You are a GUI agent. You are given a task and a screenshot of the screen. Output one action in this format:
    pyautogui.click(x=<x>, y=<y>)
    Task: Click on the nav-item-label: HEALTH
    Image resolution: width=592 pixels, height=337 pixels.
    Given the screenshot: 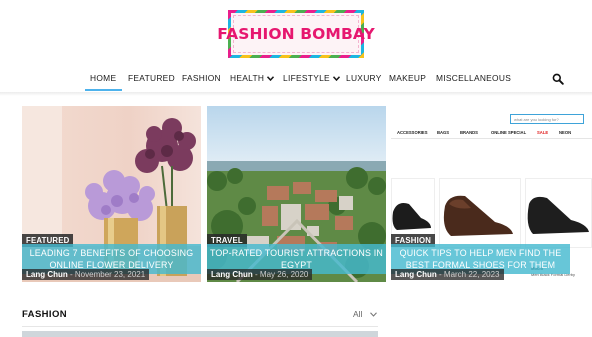 What is the action you would take?
    pyautogui.click(x=247, y=78)
    